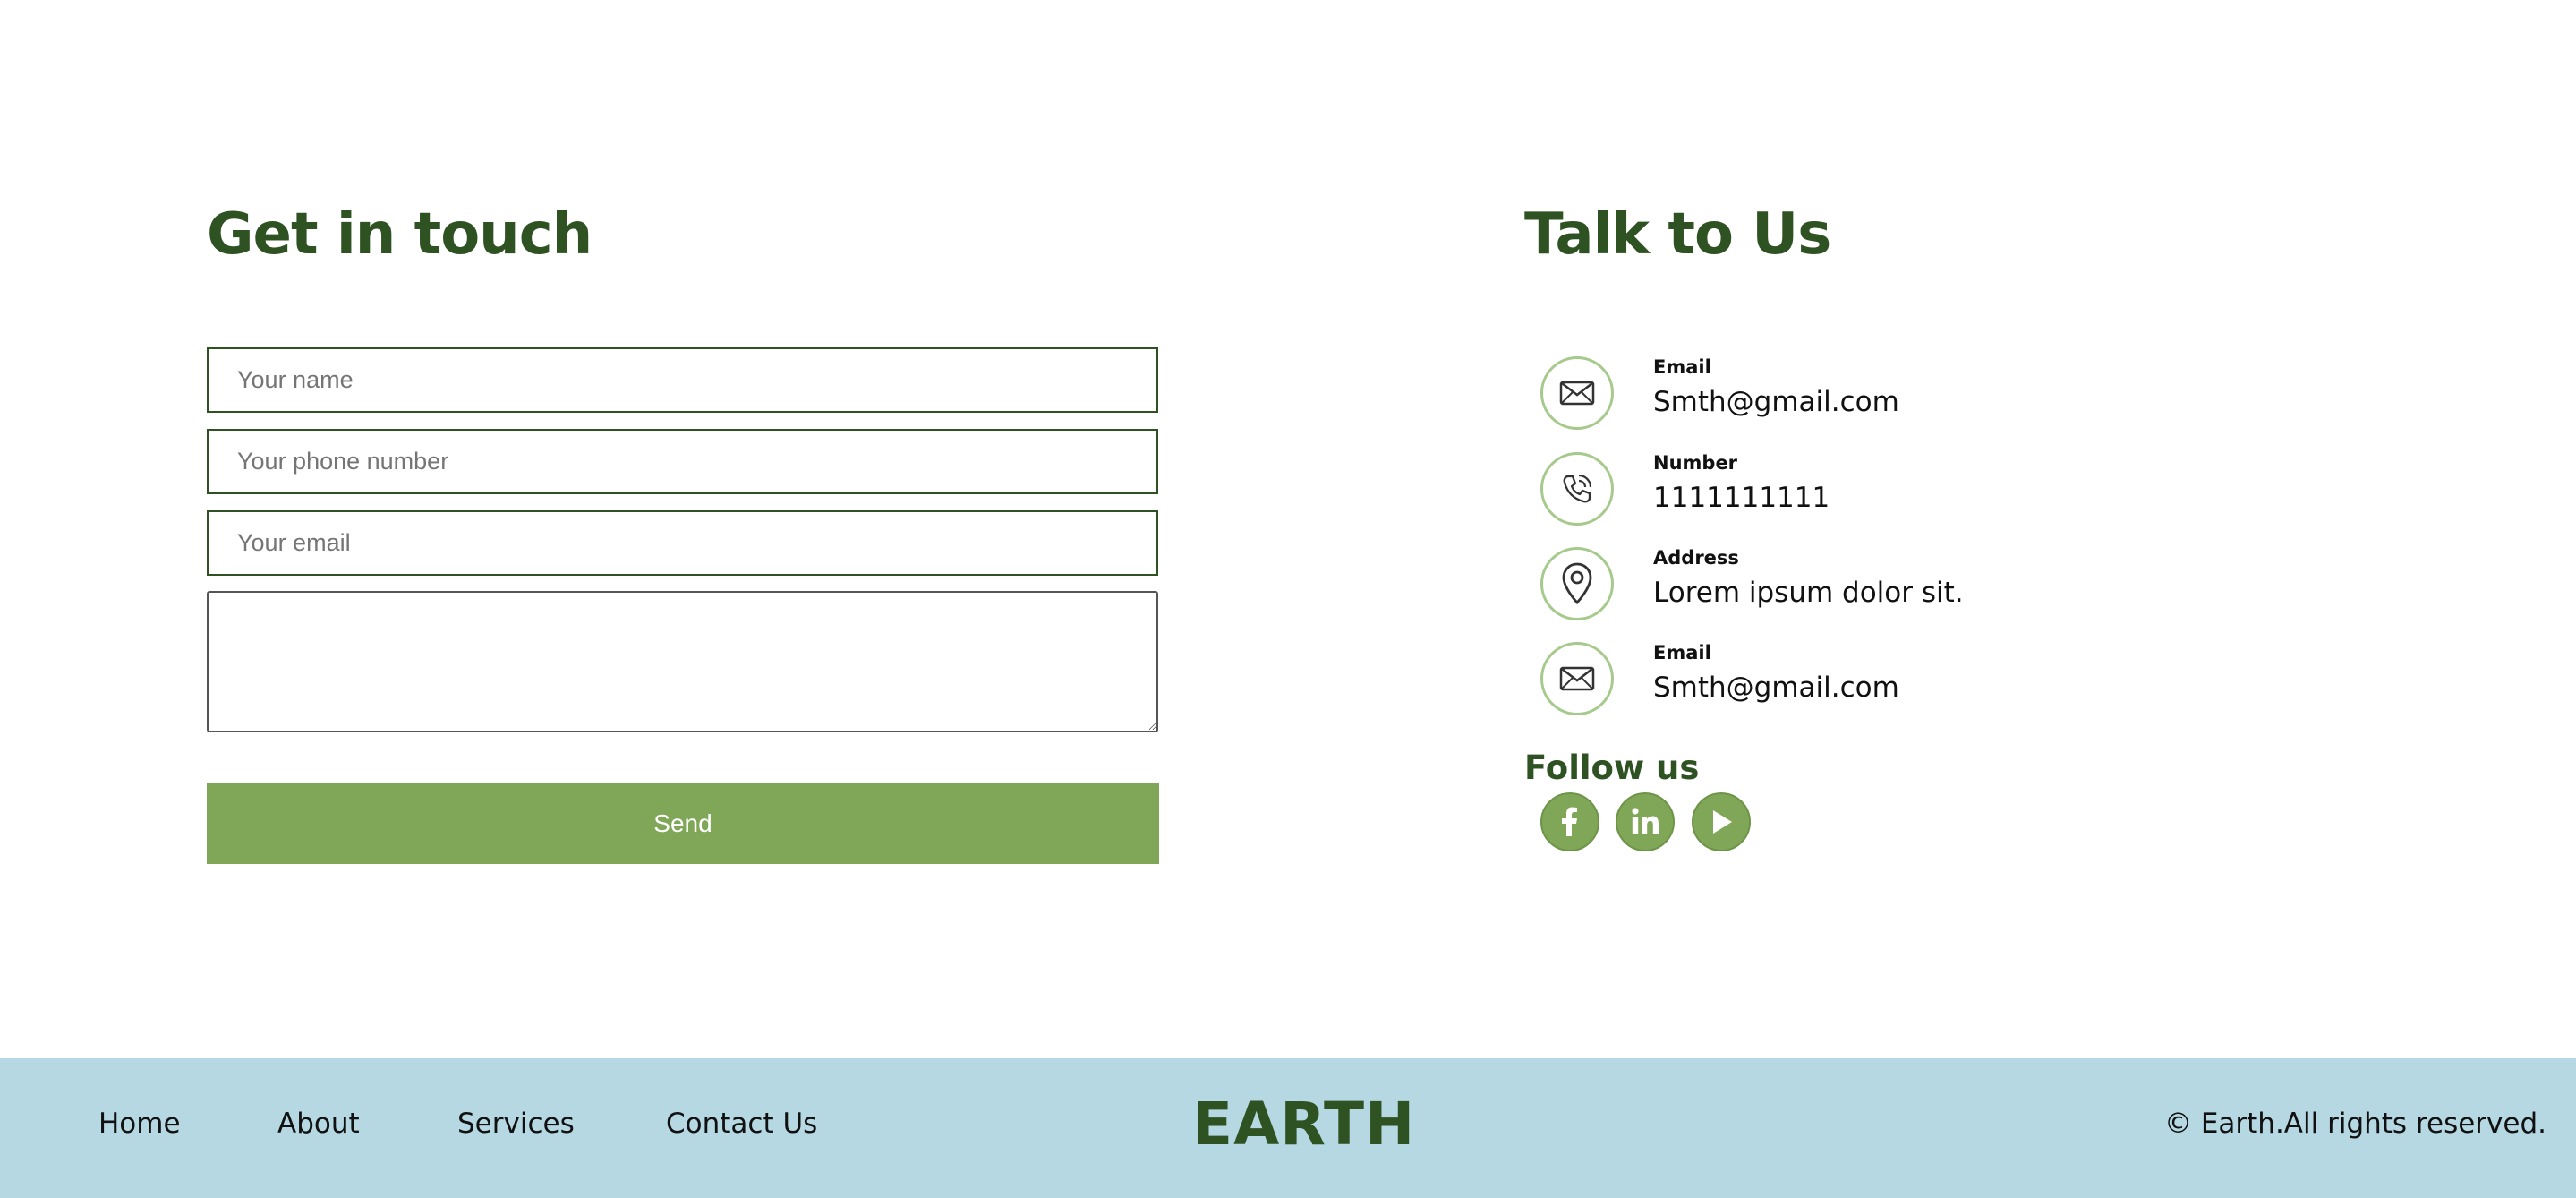 This screenshot has width=2576, height=1198. What do you see at coordinates (1612, 768) in the screenshot?
I see `follow-title: Follow us` at bounding box center [1612, 768].